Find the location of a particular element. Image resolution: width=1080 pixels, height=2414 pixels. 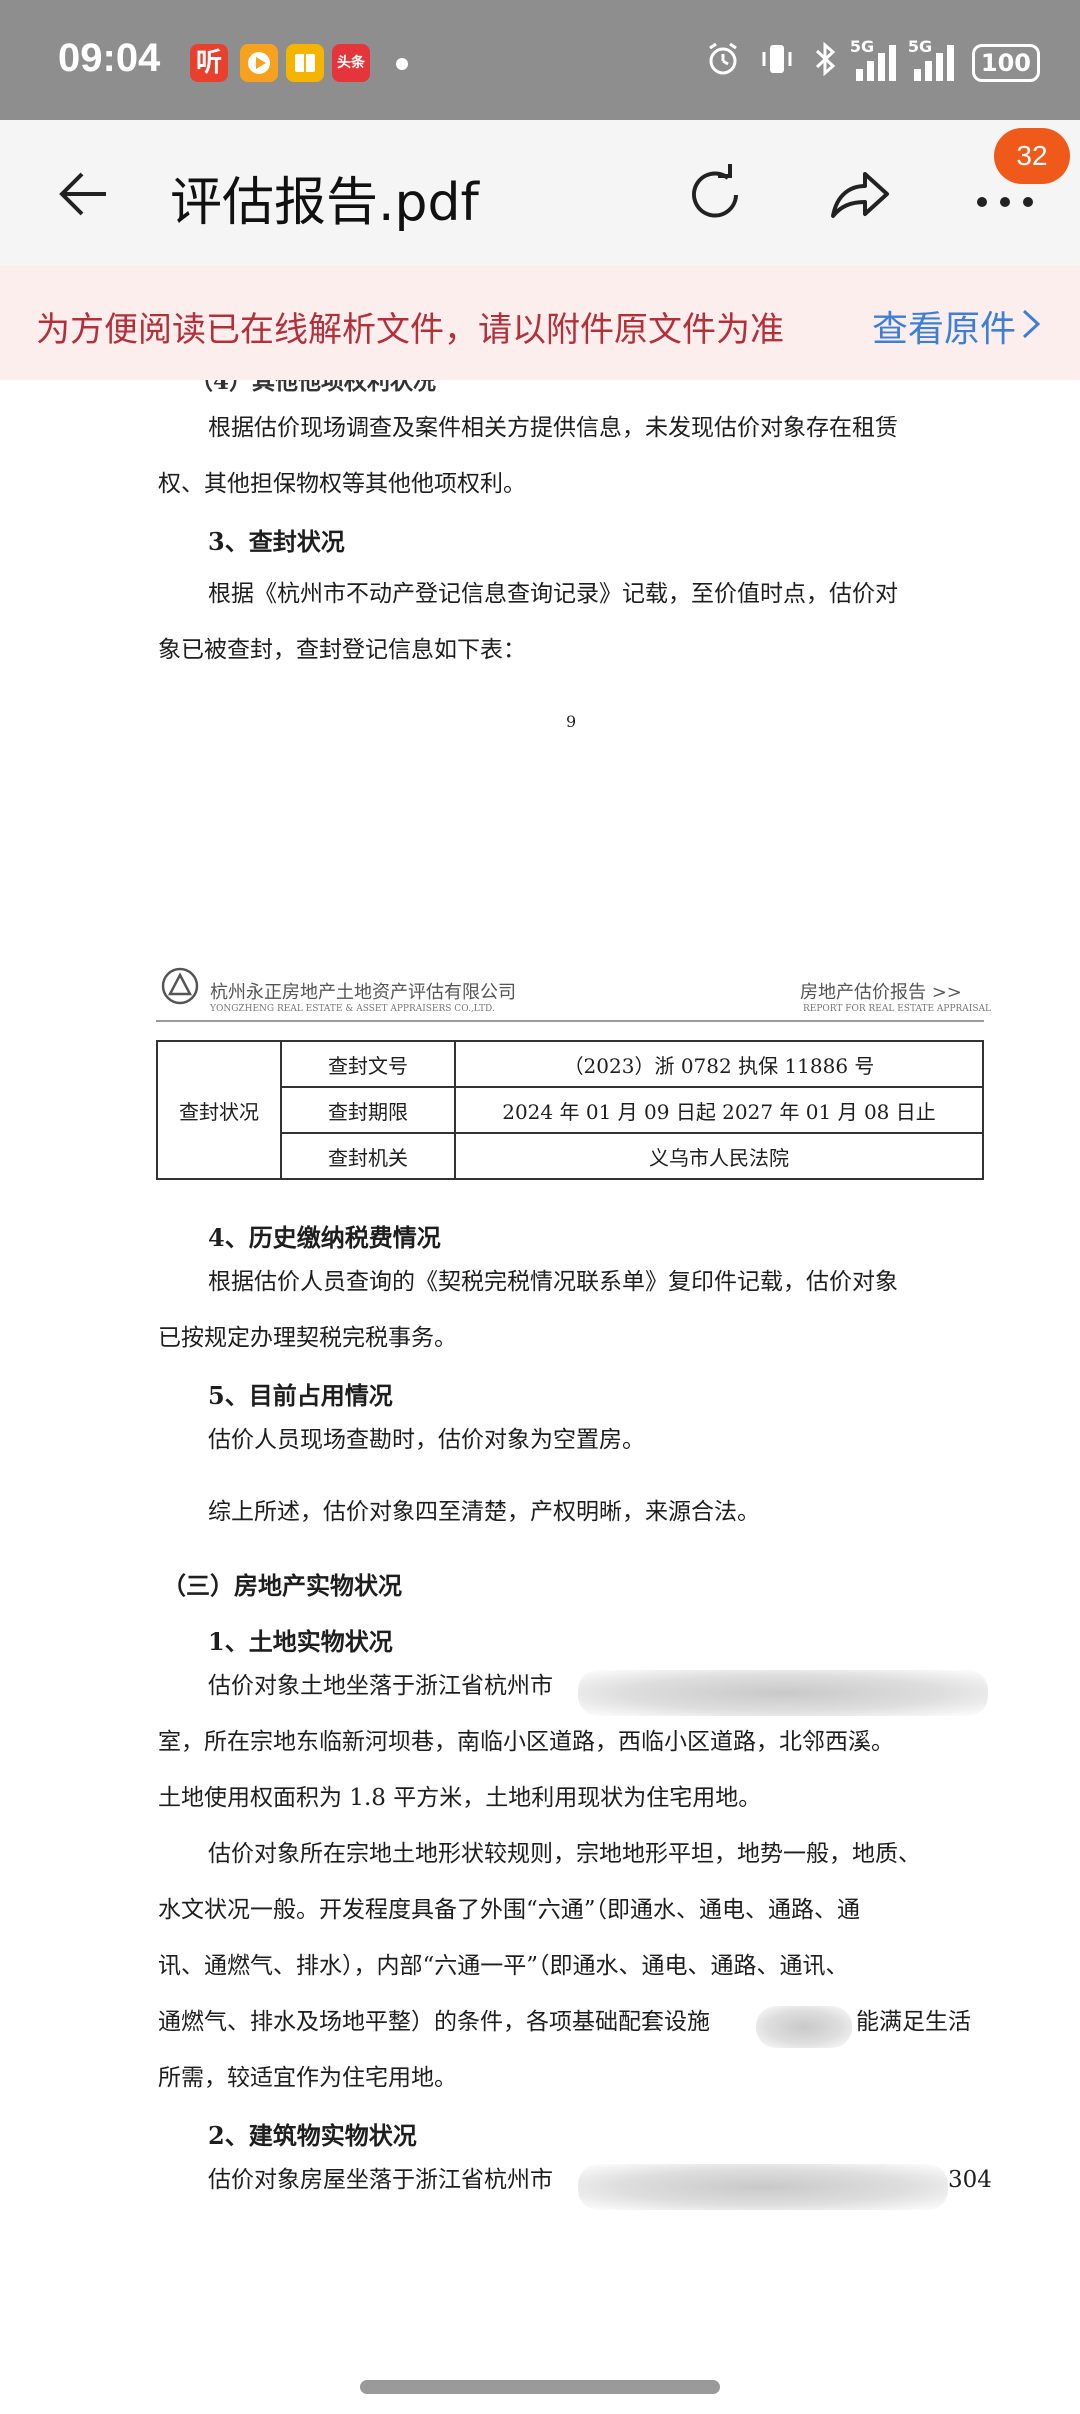

section-heading: 1、土地实物状况 is located at coordinates (300, 1641).